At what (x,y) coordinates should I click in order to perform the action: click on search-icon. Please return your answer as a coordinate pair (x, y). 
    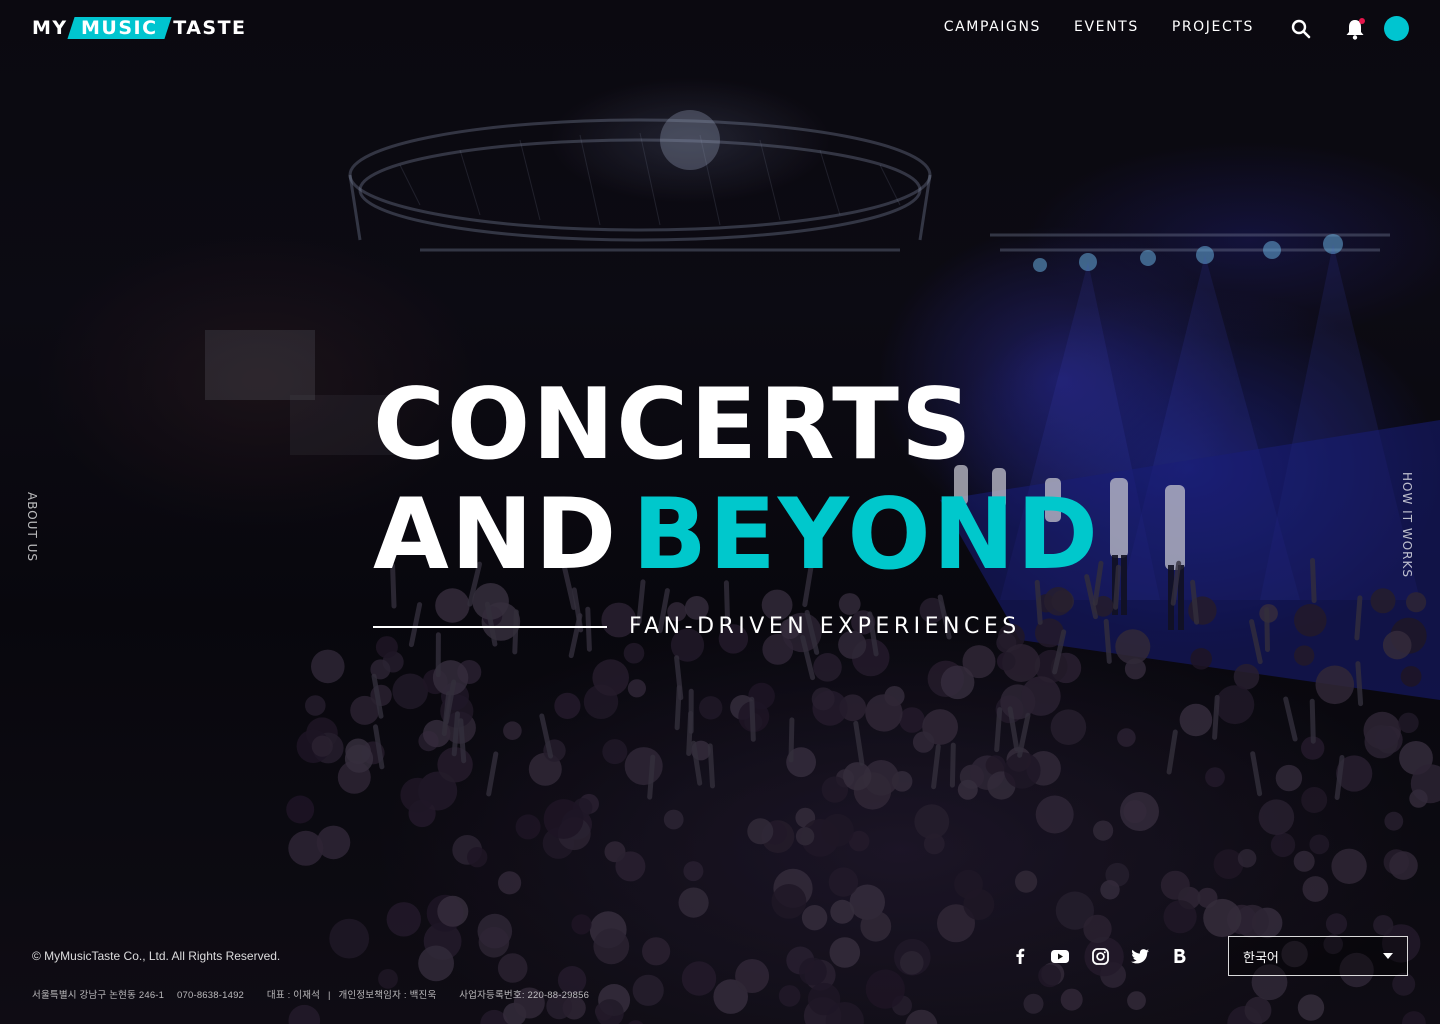
    Looking at the image, I should click on (1301, 29).